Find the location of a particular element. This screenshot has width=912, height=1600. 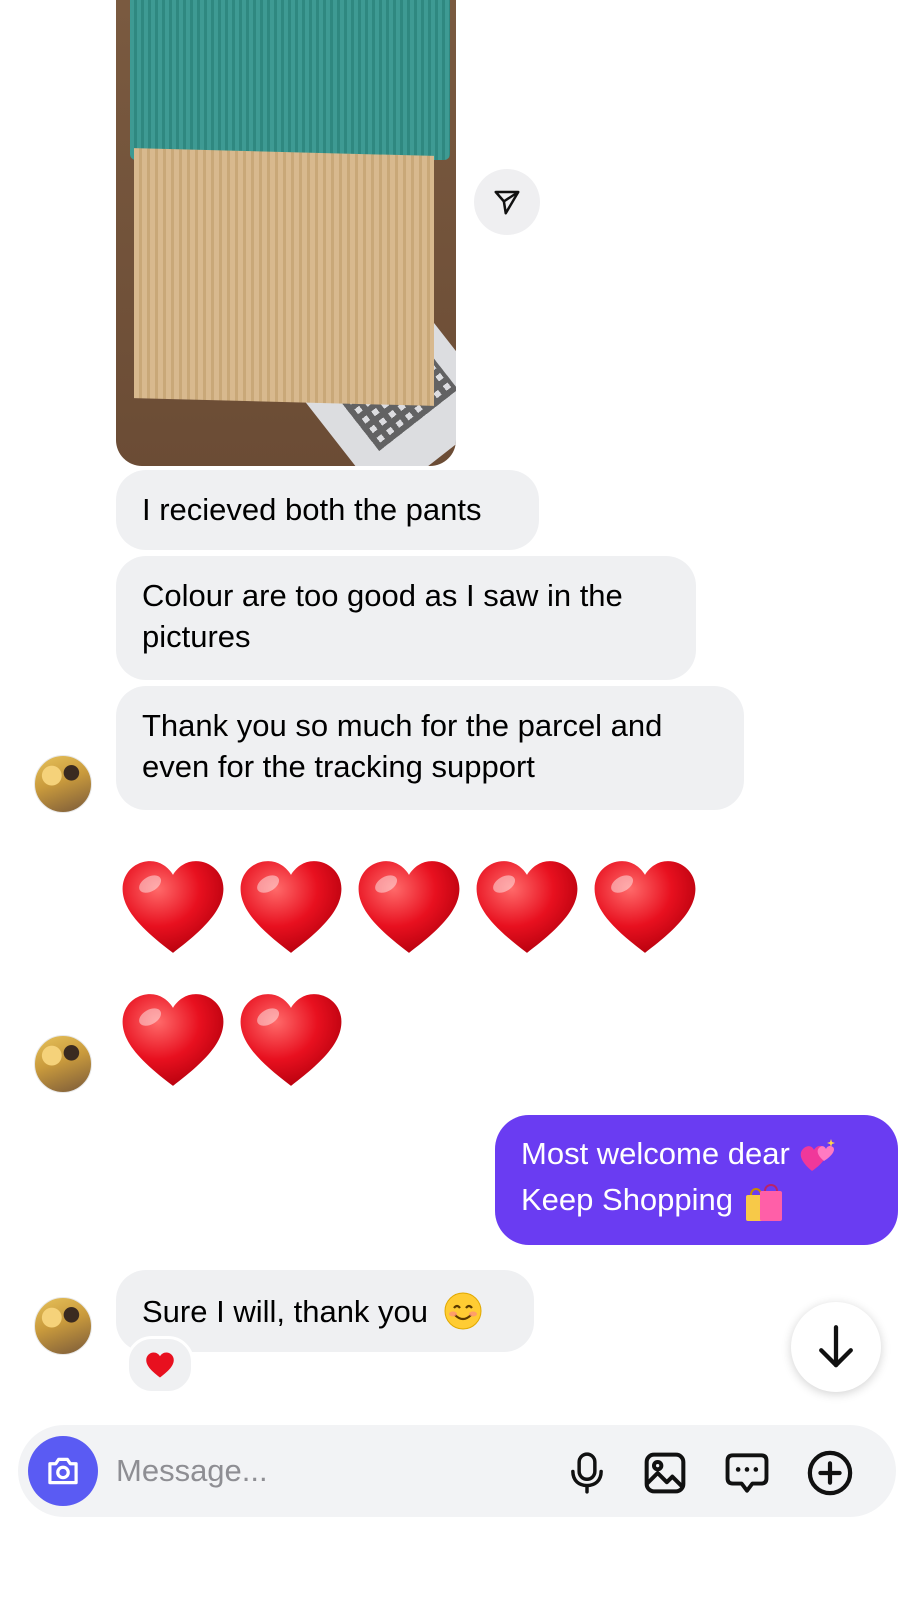

voice-message-button is located at coordinates (587, 1473).